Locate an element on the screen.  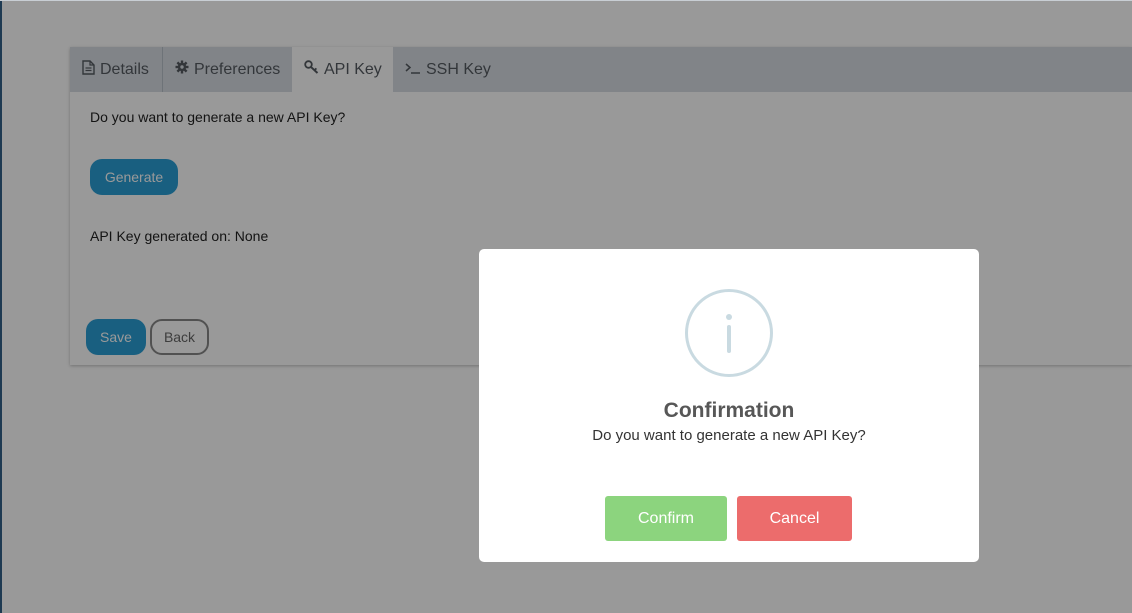
dialog-message: Do you want to generate a new API Key? is located at coordinates (729, 435).